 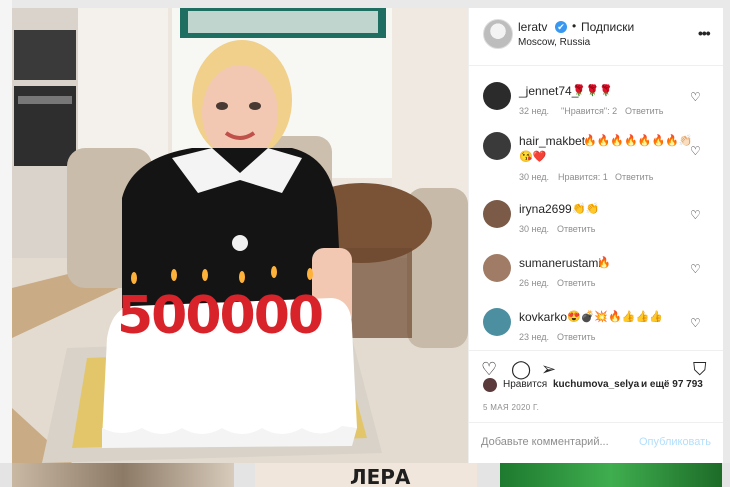 What do you see at coordinates (586, 209) in the screenshot?
I see `comment-text: 👏👏` at bounding box center [586, 209].